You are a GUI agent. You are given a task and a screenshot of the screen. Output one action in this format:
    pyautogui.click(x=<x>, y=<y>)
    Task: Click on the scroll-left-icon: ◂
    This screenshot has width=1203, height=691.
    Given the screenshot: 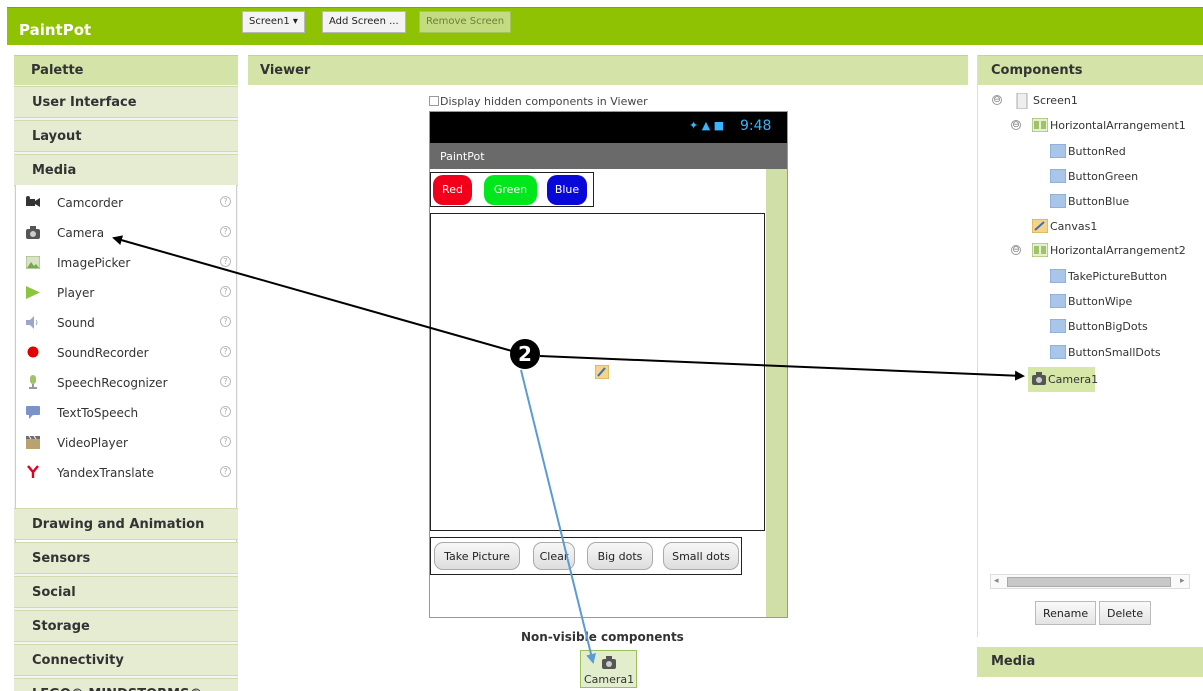 What is the action you would take?
    pyautogui.click(x=996, y=581)
    